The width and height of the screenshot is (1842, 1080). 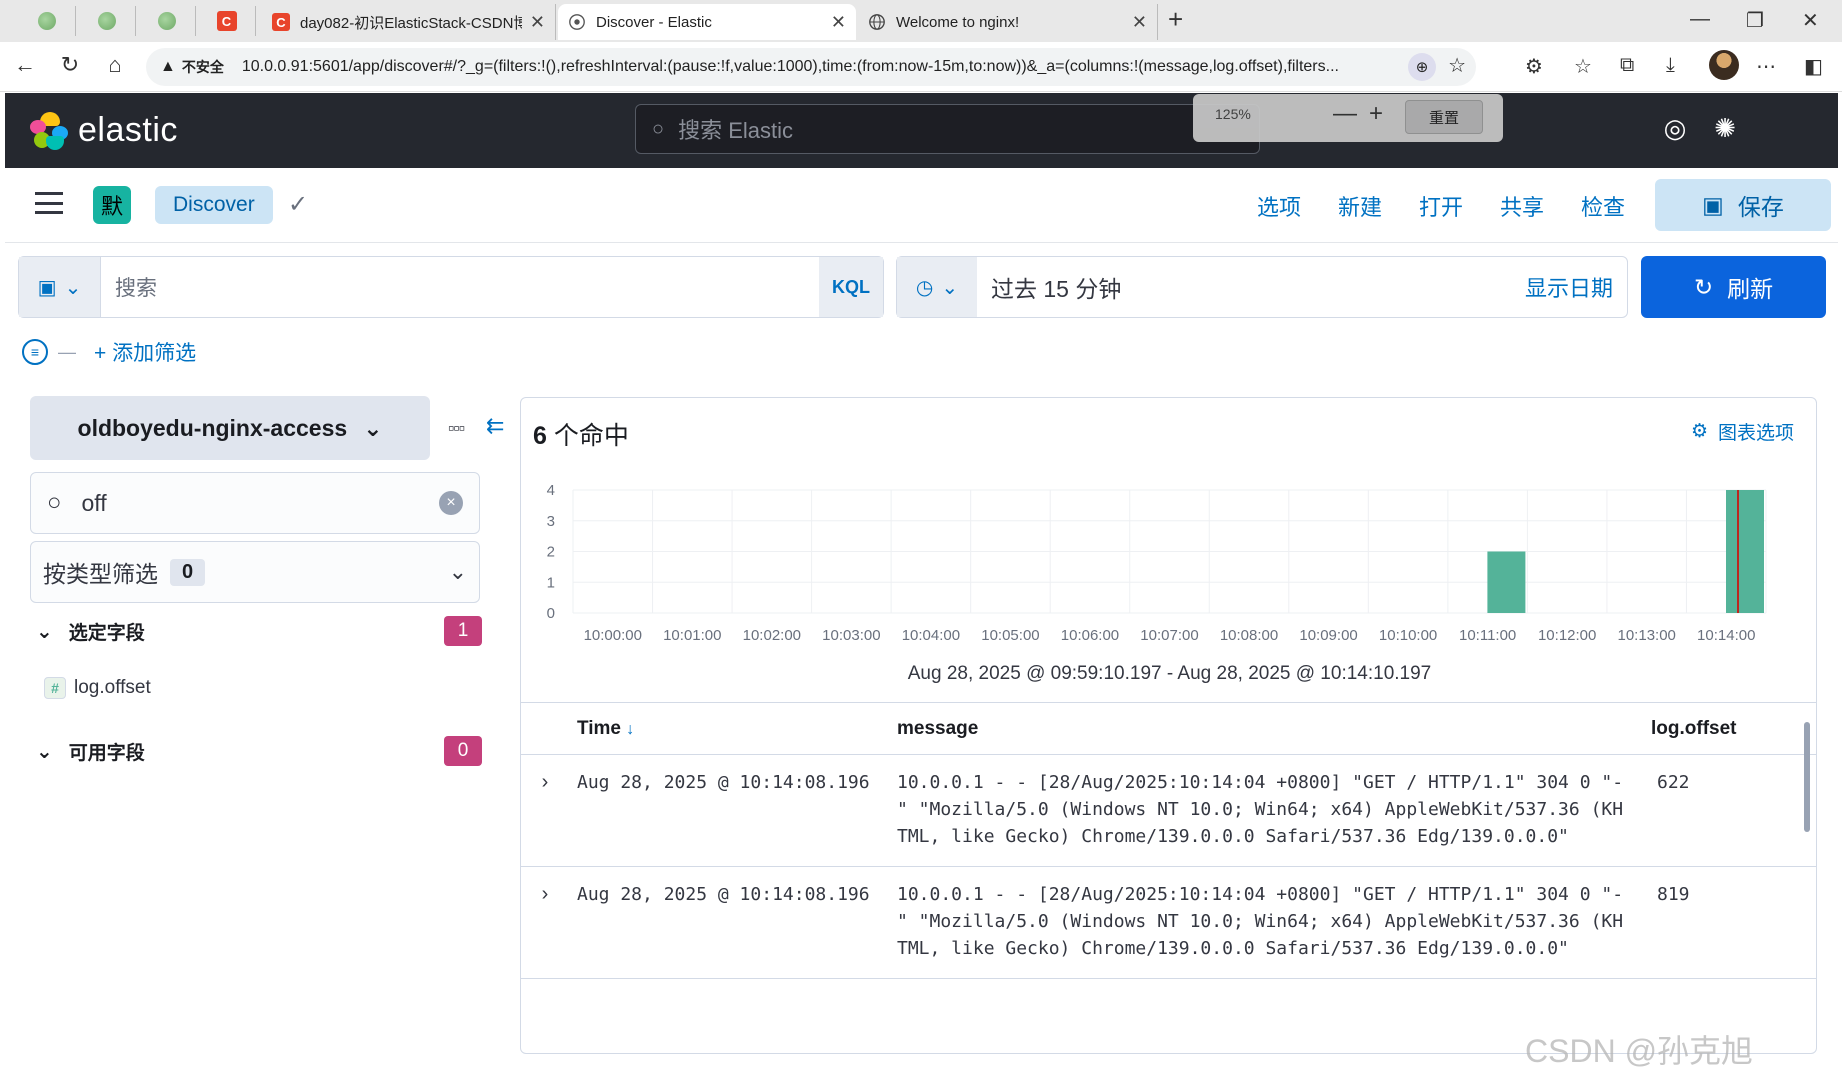 I want to click on leaf-icon, so click(x=46, y=21).